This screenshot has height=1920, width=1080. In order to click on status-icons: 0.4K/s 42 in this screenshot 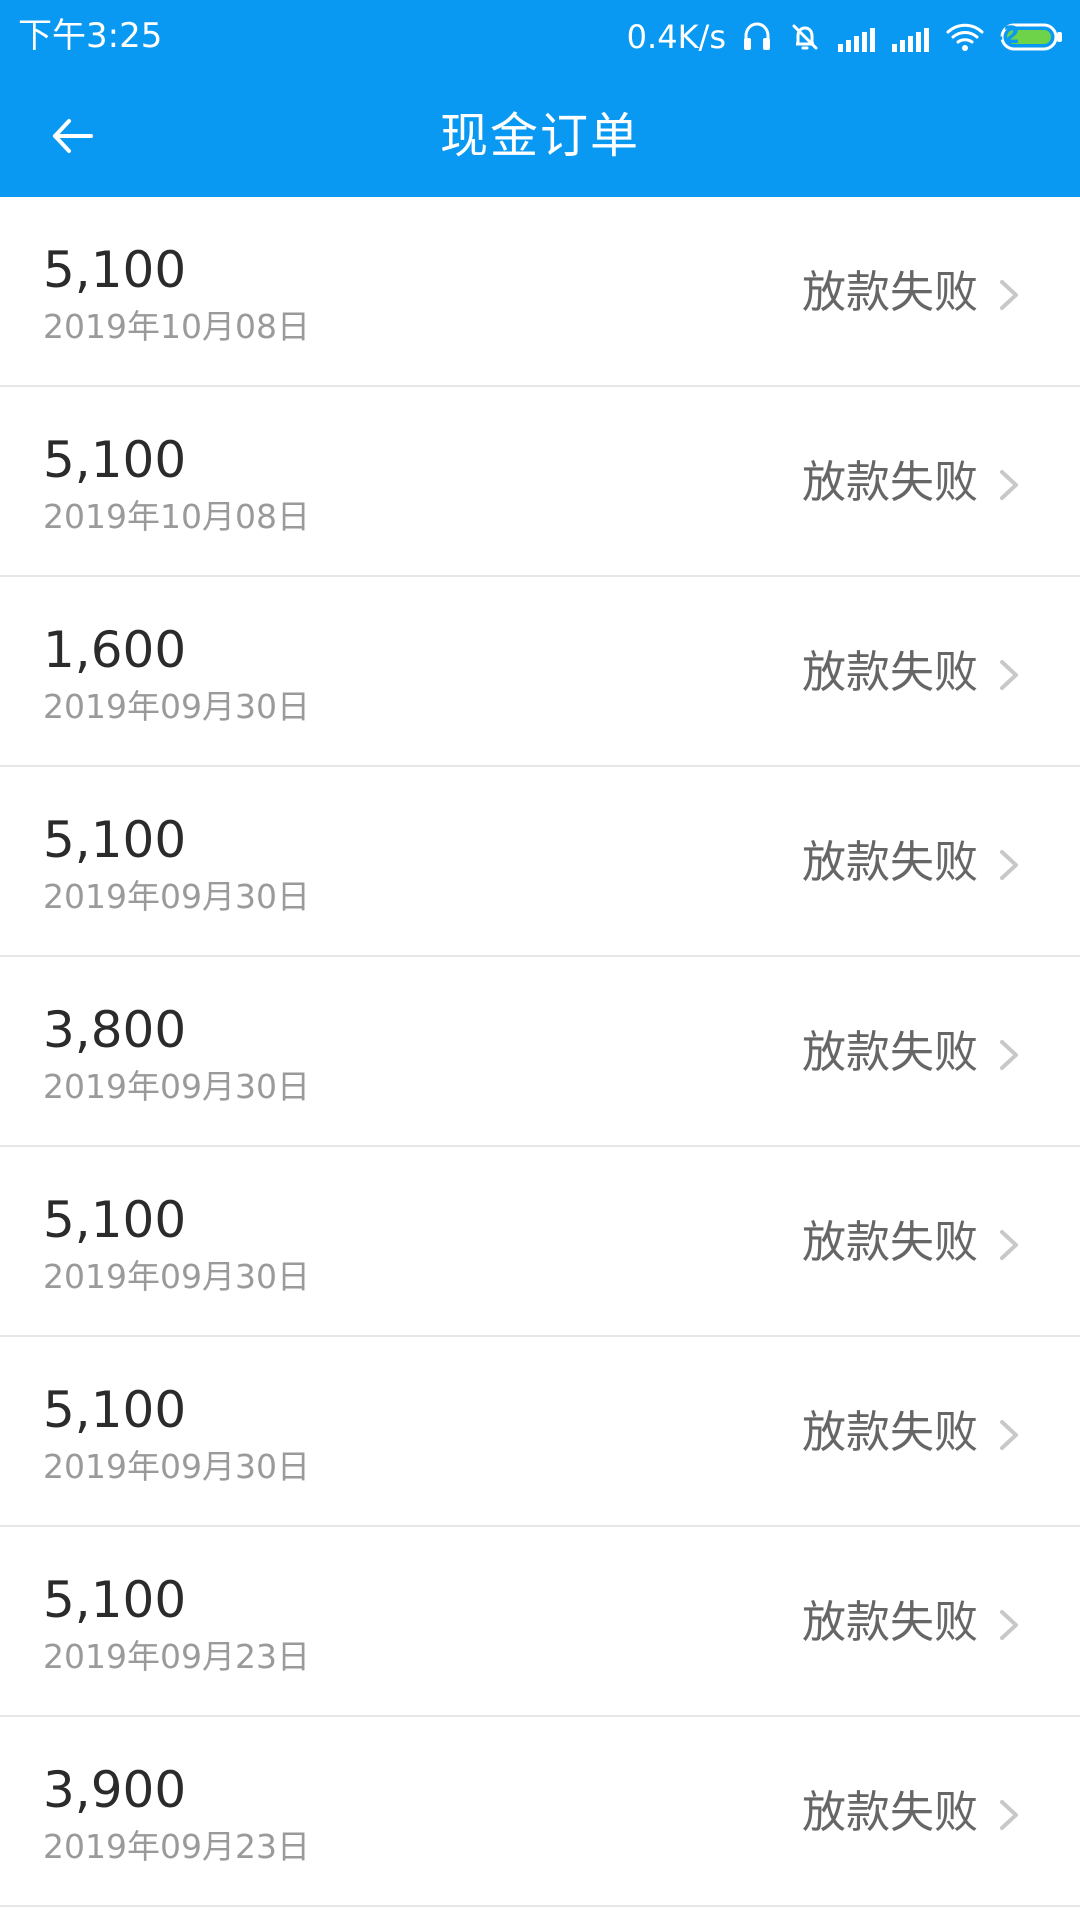, I will do `click(845, 37)`.